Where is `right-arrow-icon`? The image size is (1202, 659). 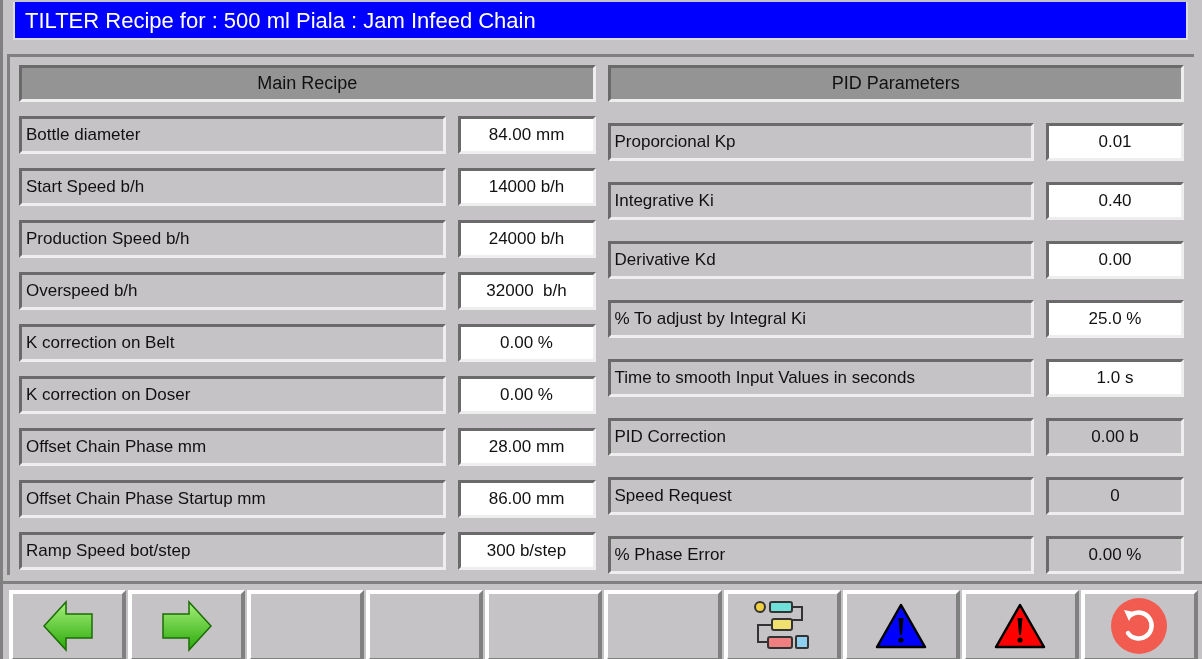 right-arrow-icon is located at coordinates (186, 626).